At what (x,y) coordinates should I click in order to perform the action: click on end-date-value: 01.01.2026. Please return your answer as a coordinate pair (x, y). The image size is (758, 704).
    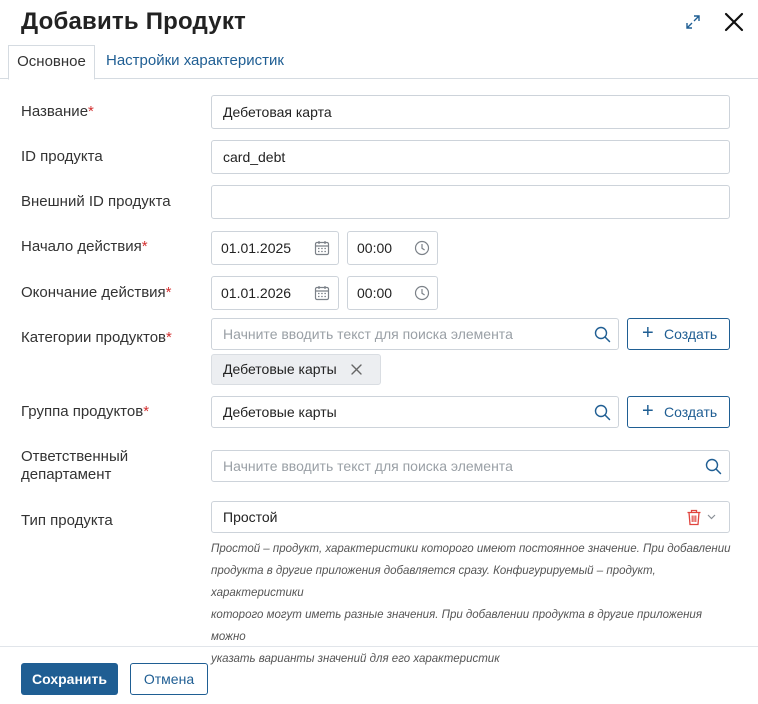
    Looking at the image, I should click on (256, 293).